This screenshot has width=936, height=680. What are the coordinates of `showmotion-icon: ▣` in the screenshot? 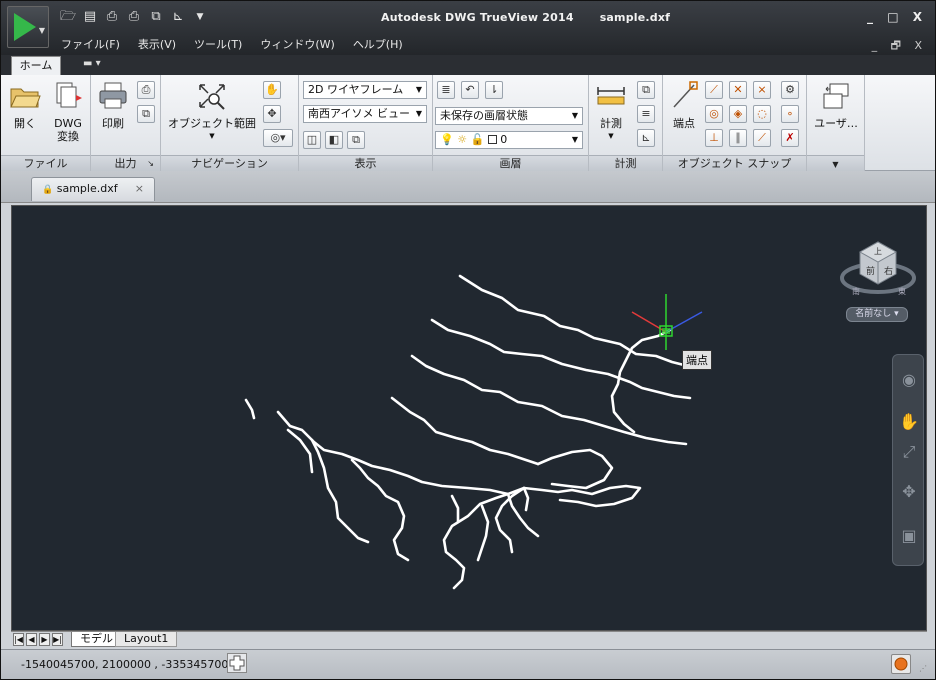 It's located at (909, 536).